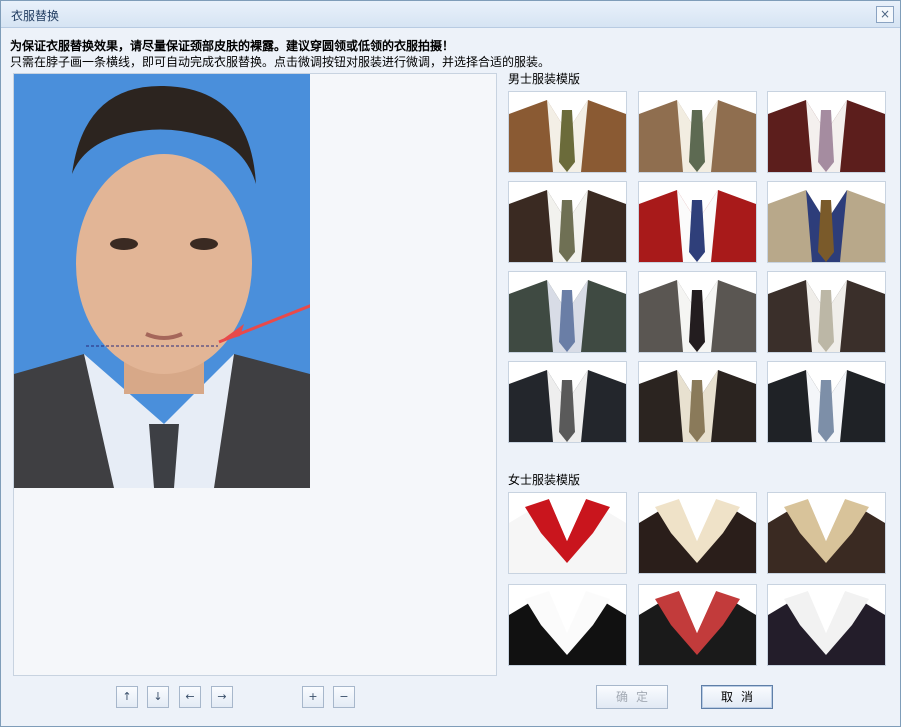  I want to click on down-arrow-icon: ↓, so click(158, 696).